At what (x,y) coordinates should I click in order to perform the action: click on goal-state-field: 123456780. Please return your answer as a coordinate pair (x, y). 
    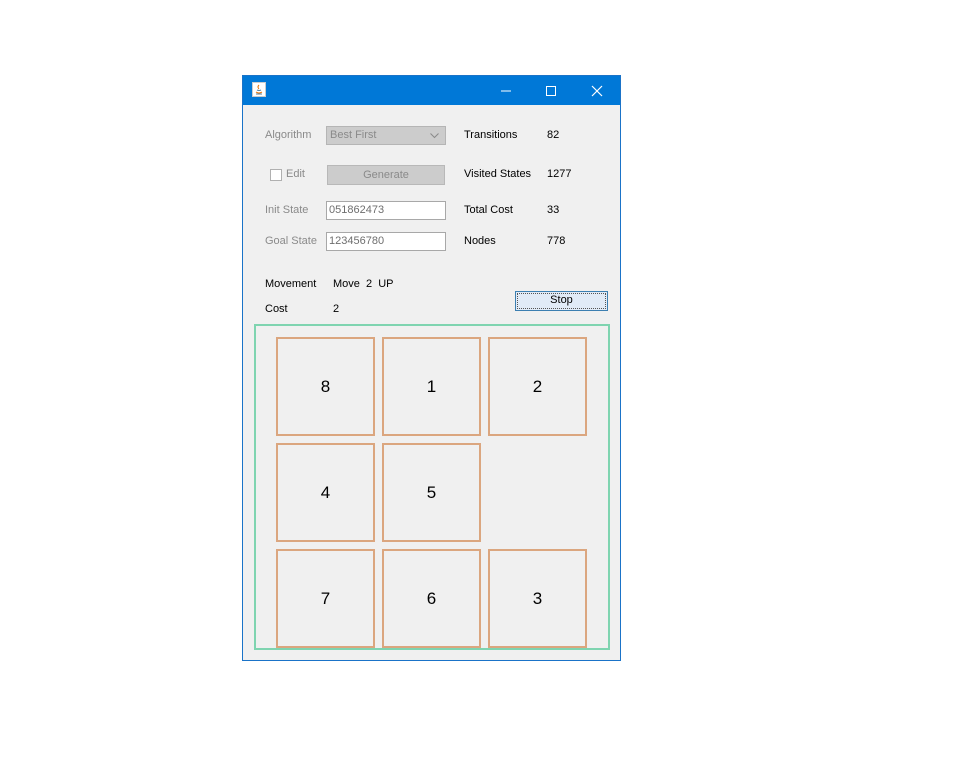
    Looking at the image, I should click on (386, 241).